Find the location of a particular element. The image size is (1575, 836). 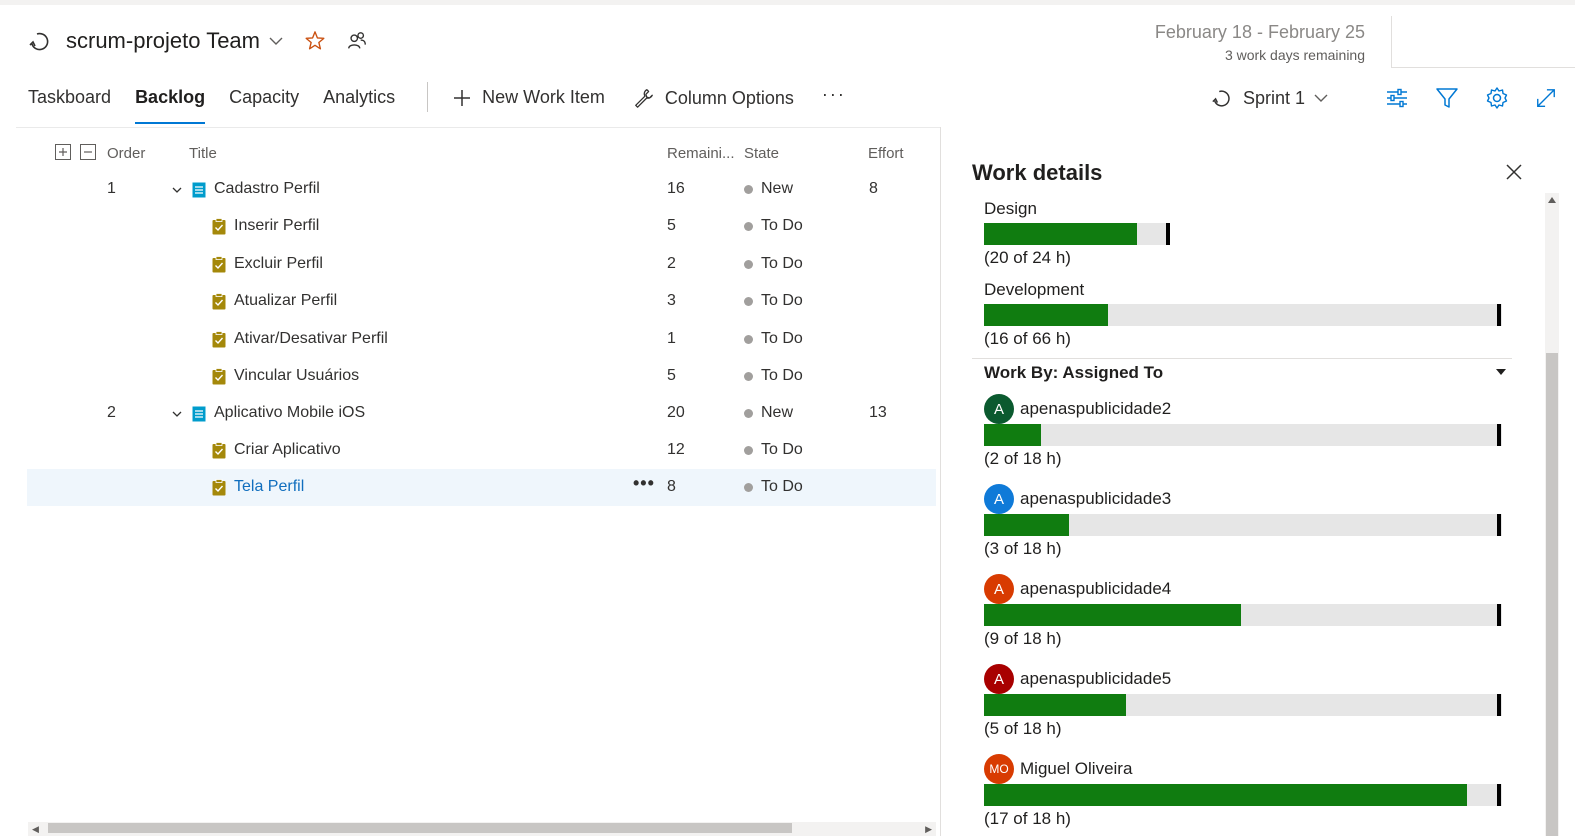

assignee-name: apenaspublicidade2 is located at coordinates (1096, 408).